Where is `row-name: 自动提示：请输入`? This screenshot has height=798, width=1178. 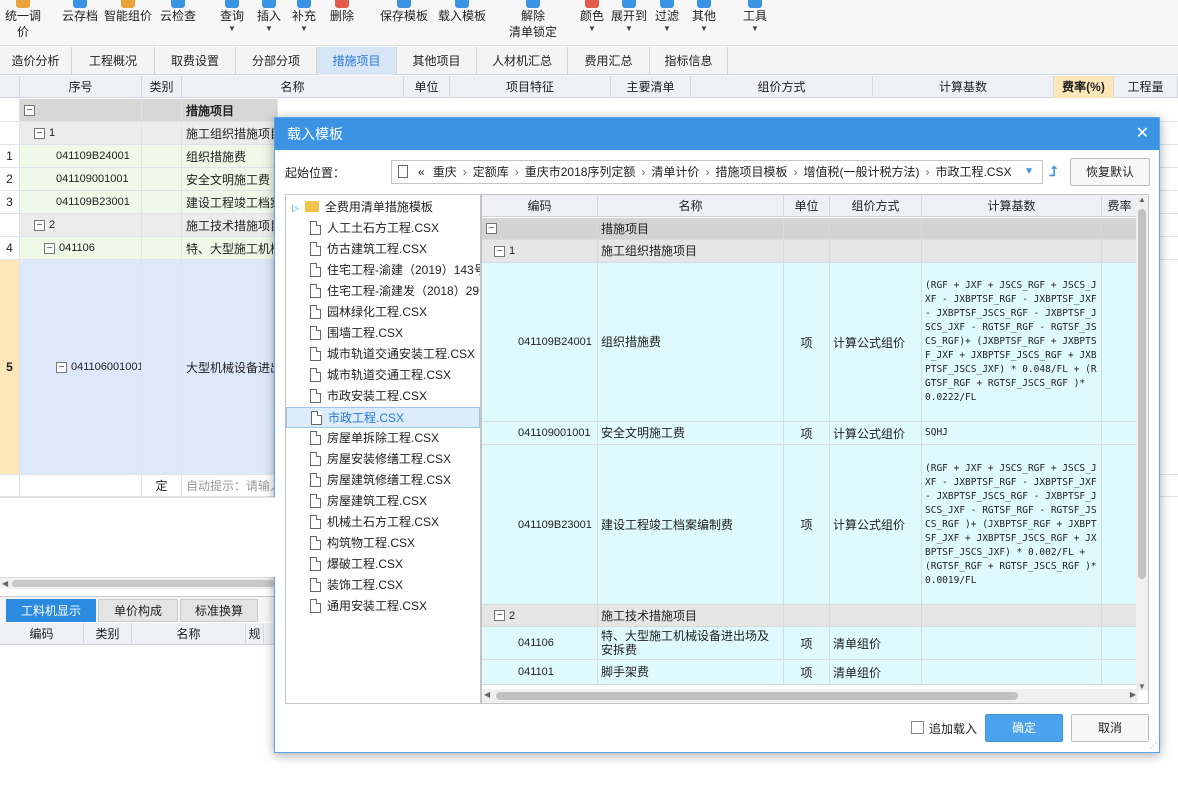 row-name: 自动提示：请输入 is located at coordinates (230, 485).